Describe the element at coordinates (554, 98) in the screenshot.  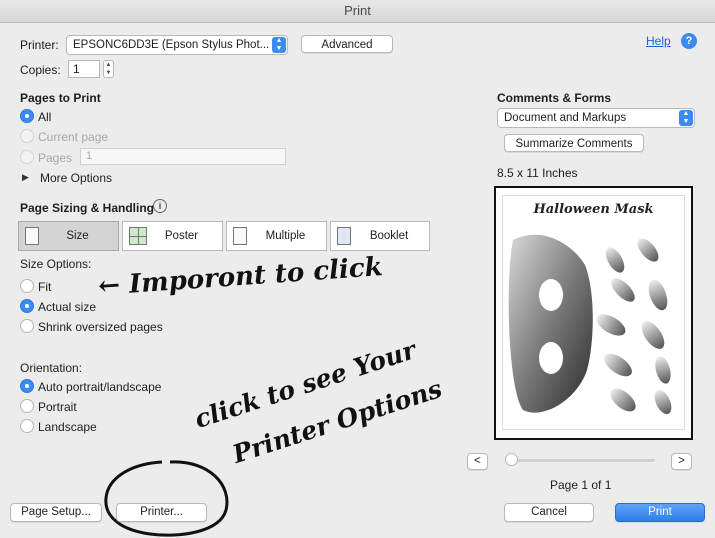
I see `comments-heading: Comments & Forms` at that location.